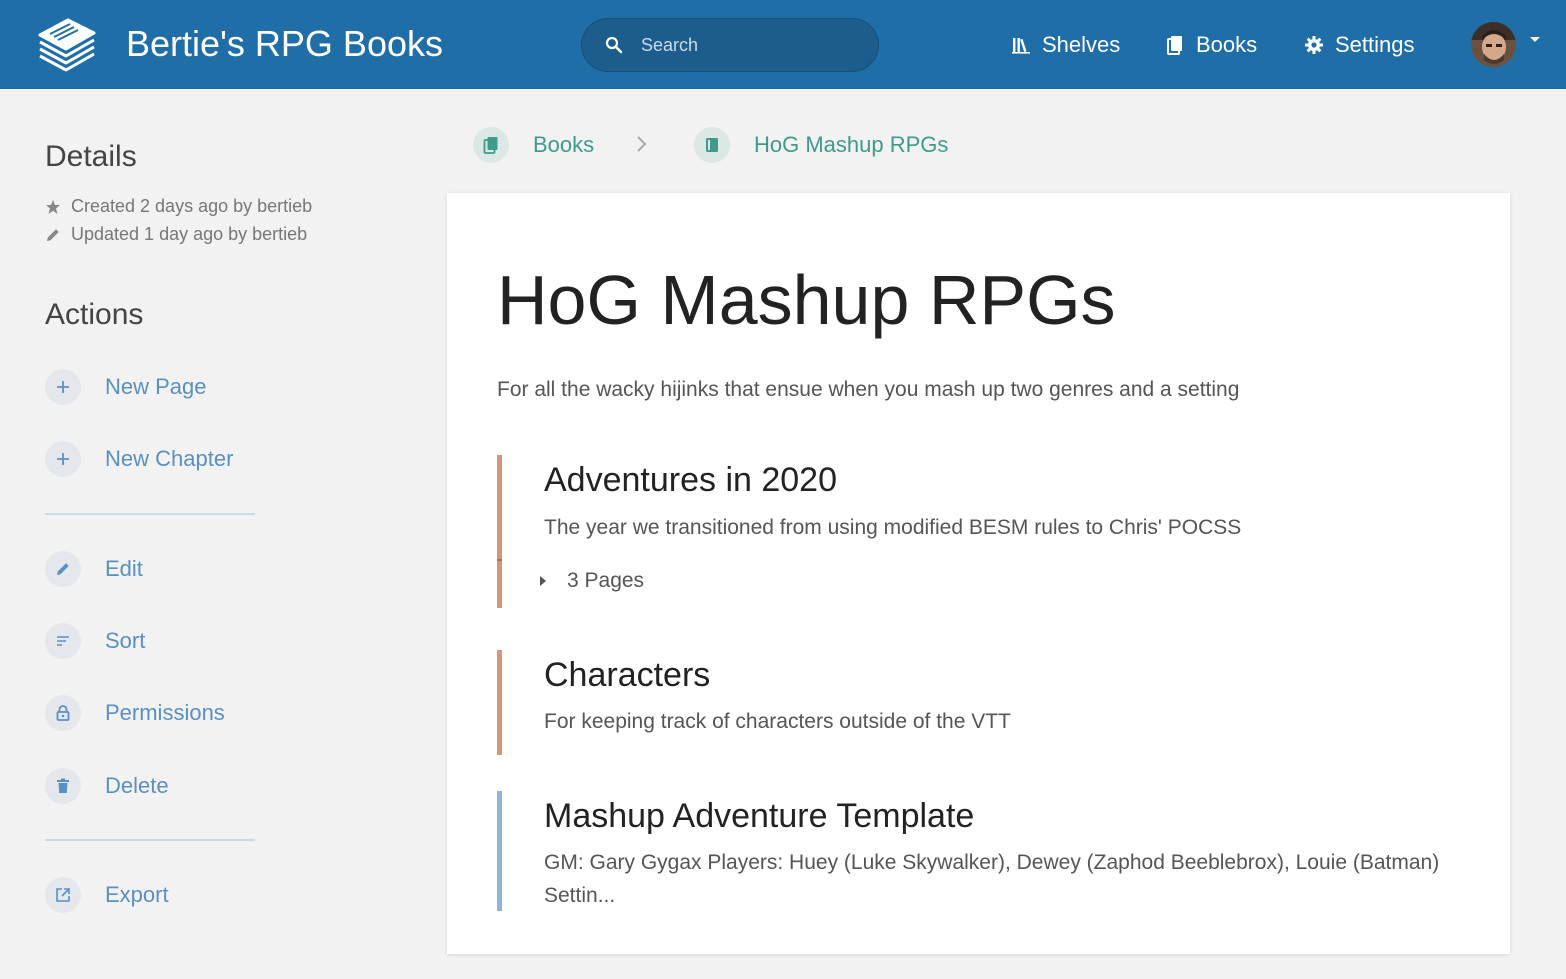 Image resolution: width=1566 pixels, height=979 pixels. Describe the element at coordinates (63, 641) in the screenshot. I see `sort-icon` at that location.